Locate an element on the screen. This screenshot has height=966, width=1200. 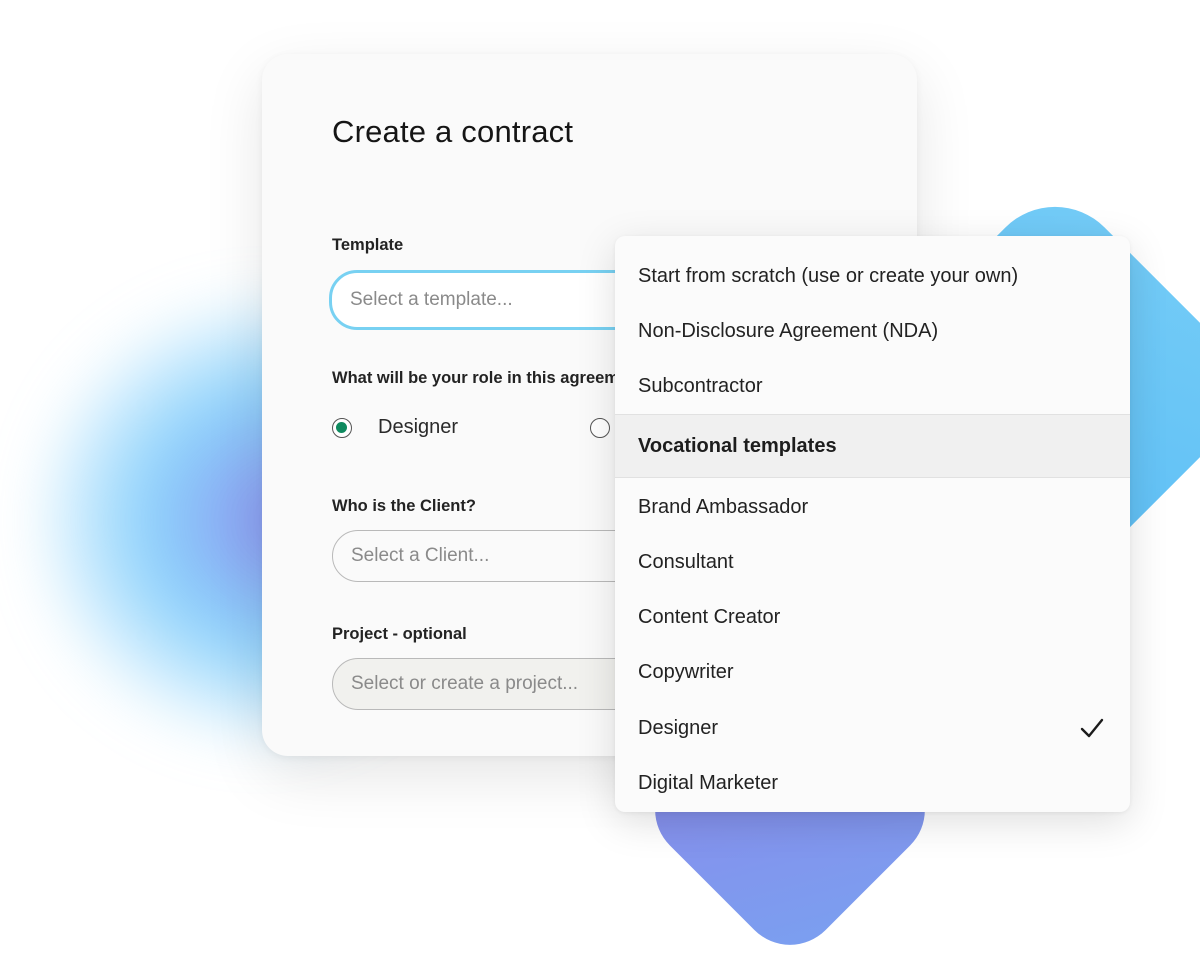
dropdown-item-digital-marketer: Digital Marketer is located at coordinates (872, 783).